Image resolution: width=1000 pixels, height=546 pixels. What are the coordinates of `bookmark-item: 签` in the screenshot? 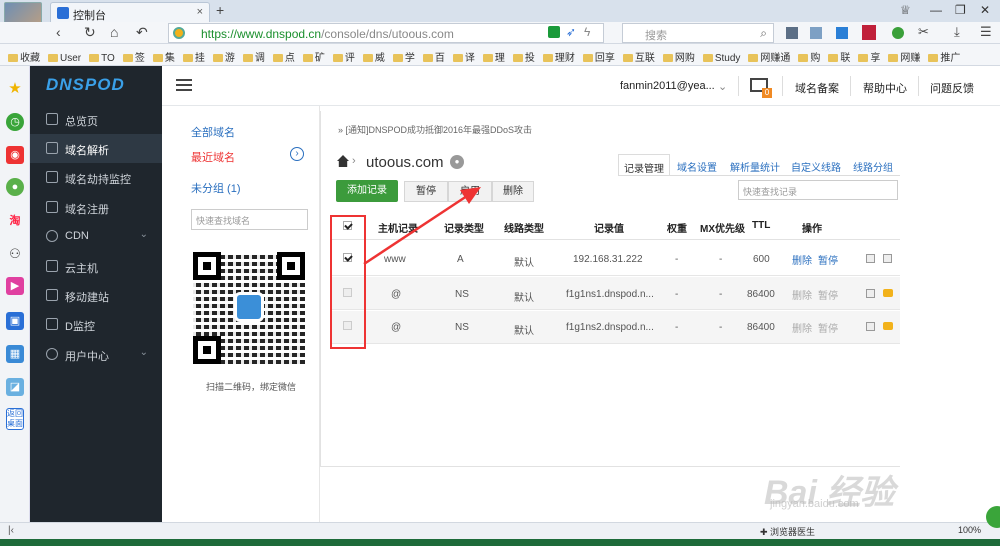 It's located at (133, 56).